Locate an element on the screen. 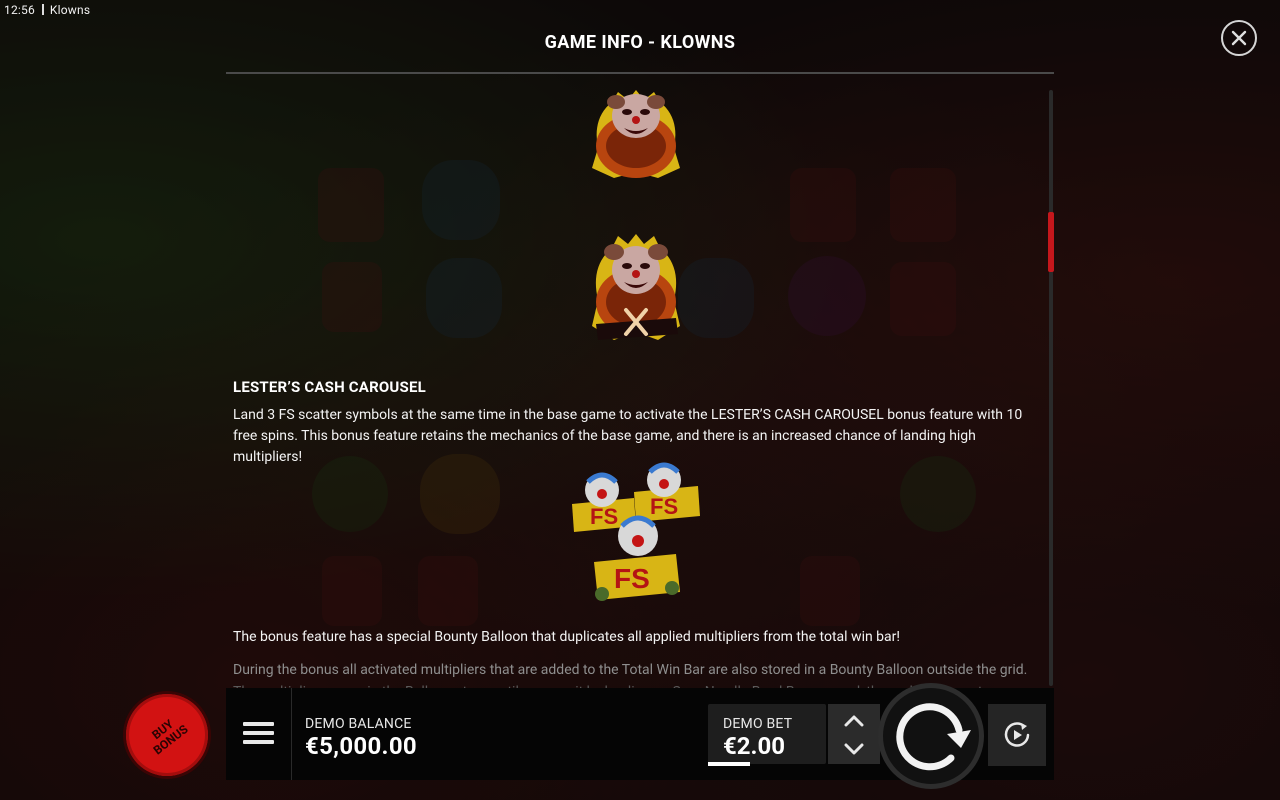  balance-label: DEMO BALANCE is located at coordinates (358, 724).